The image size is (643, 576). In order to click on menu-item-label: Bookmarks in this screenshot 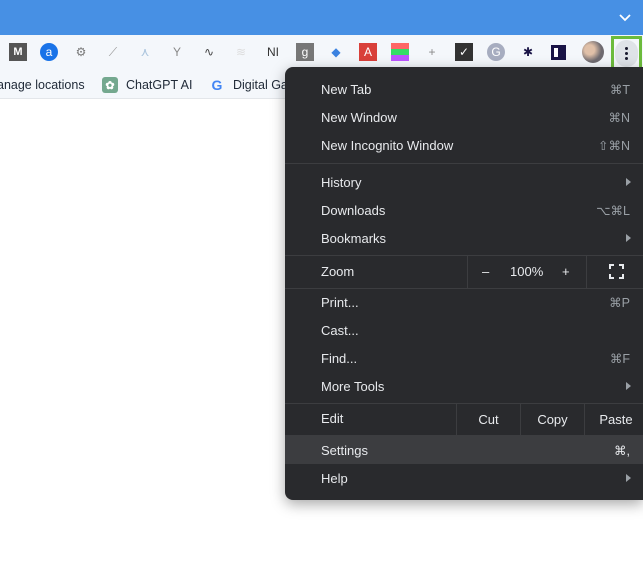, I will do `click(354, 238)`.